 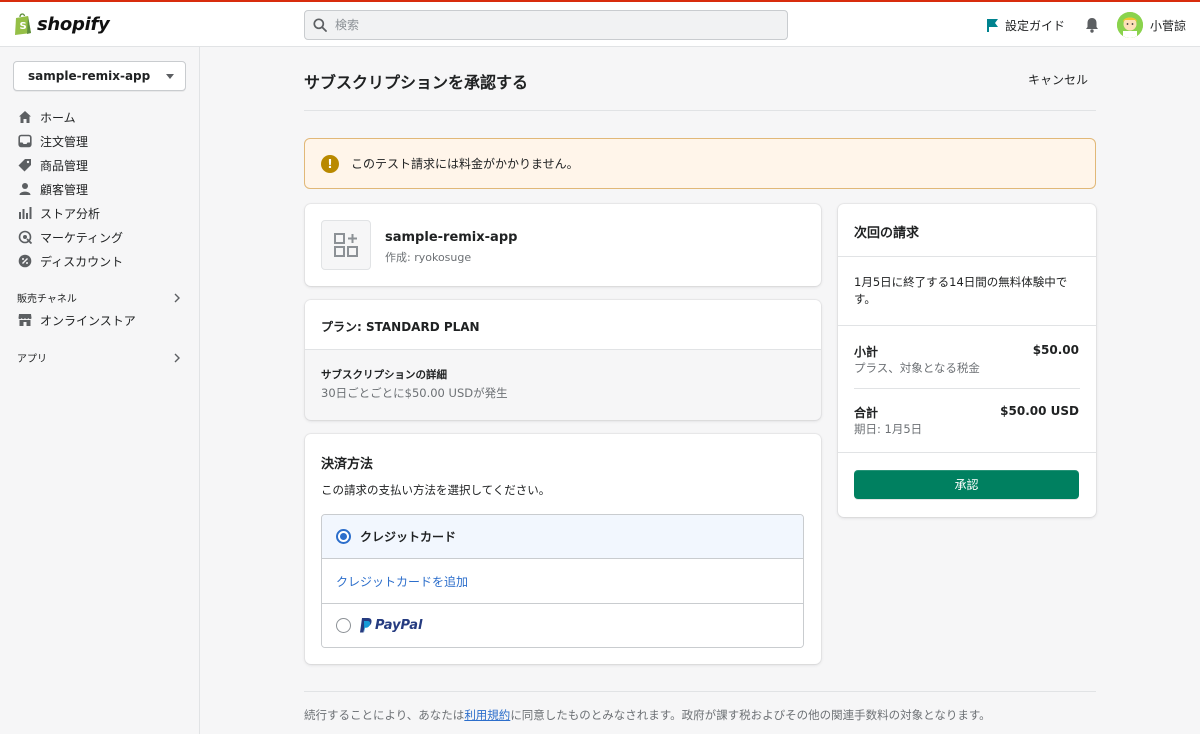 What do you see at coordinates (700, 163) in the screenshot?
I see `test-charge-banner: ! このテスト請求には料金がかかりません。` at bounding box center [700, 163].